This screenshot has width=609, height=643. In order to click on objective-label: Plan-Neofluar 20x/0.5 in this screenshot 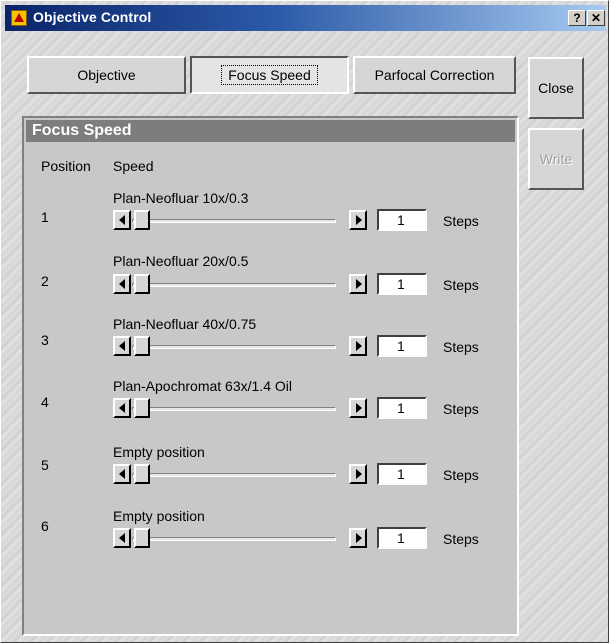, I will do `click(181, 261)`.